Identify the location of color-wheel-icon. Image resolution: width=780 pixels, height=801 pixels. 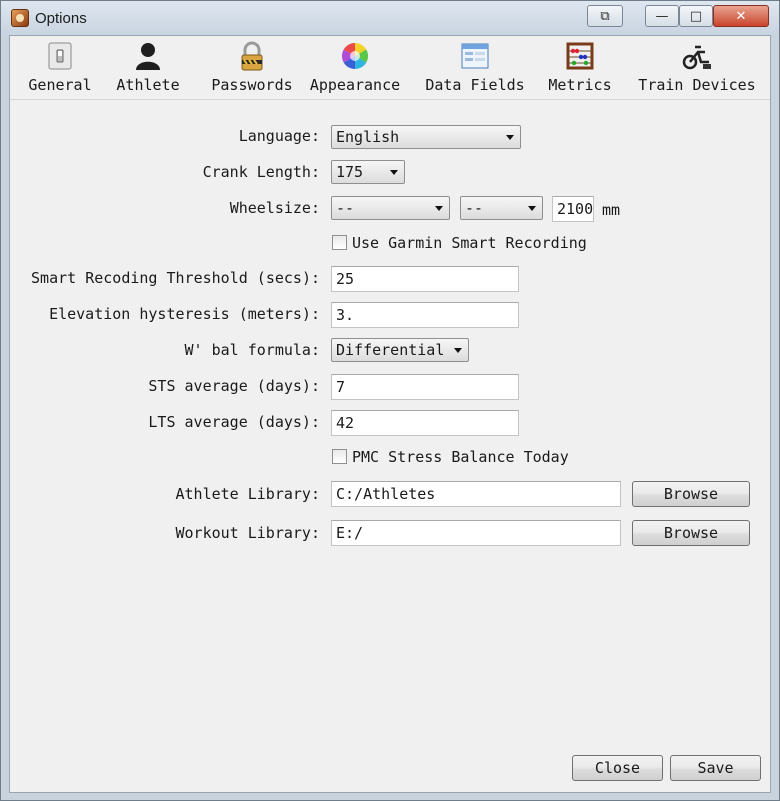
(355, 56).